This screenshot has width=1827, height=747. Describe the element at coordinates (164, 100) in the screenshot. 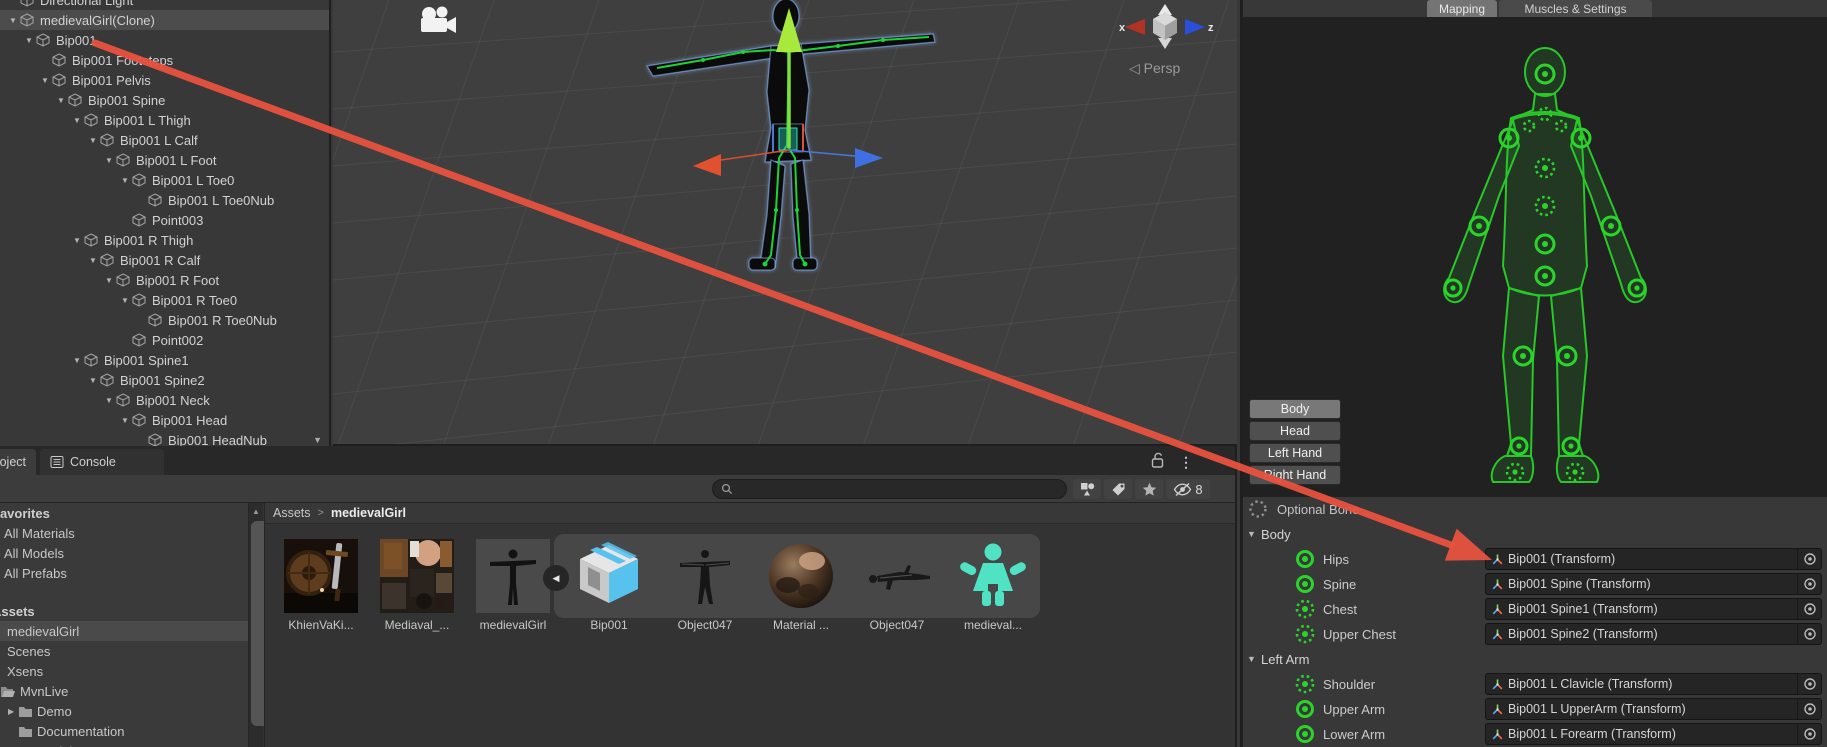

I see `hierarchy-item: ▼ Bip001 Spine` at that location.